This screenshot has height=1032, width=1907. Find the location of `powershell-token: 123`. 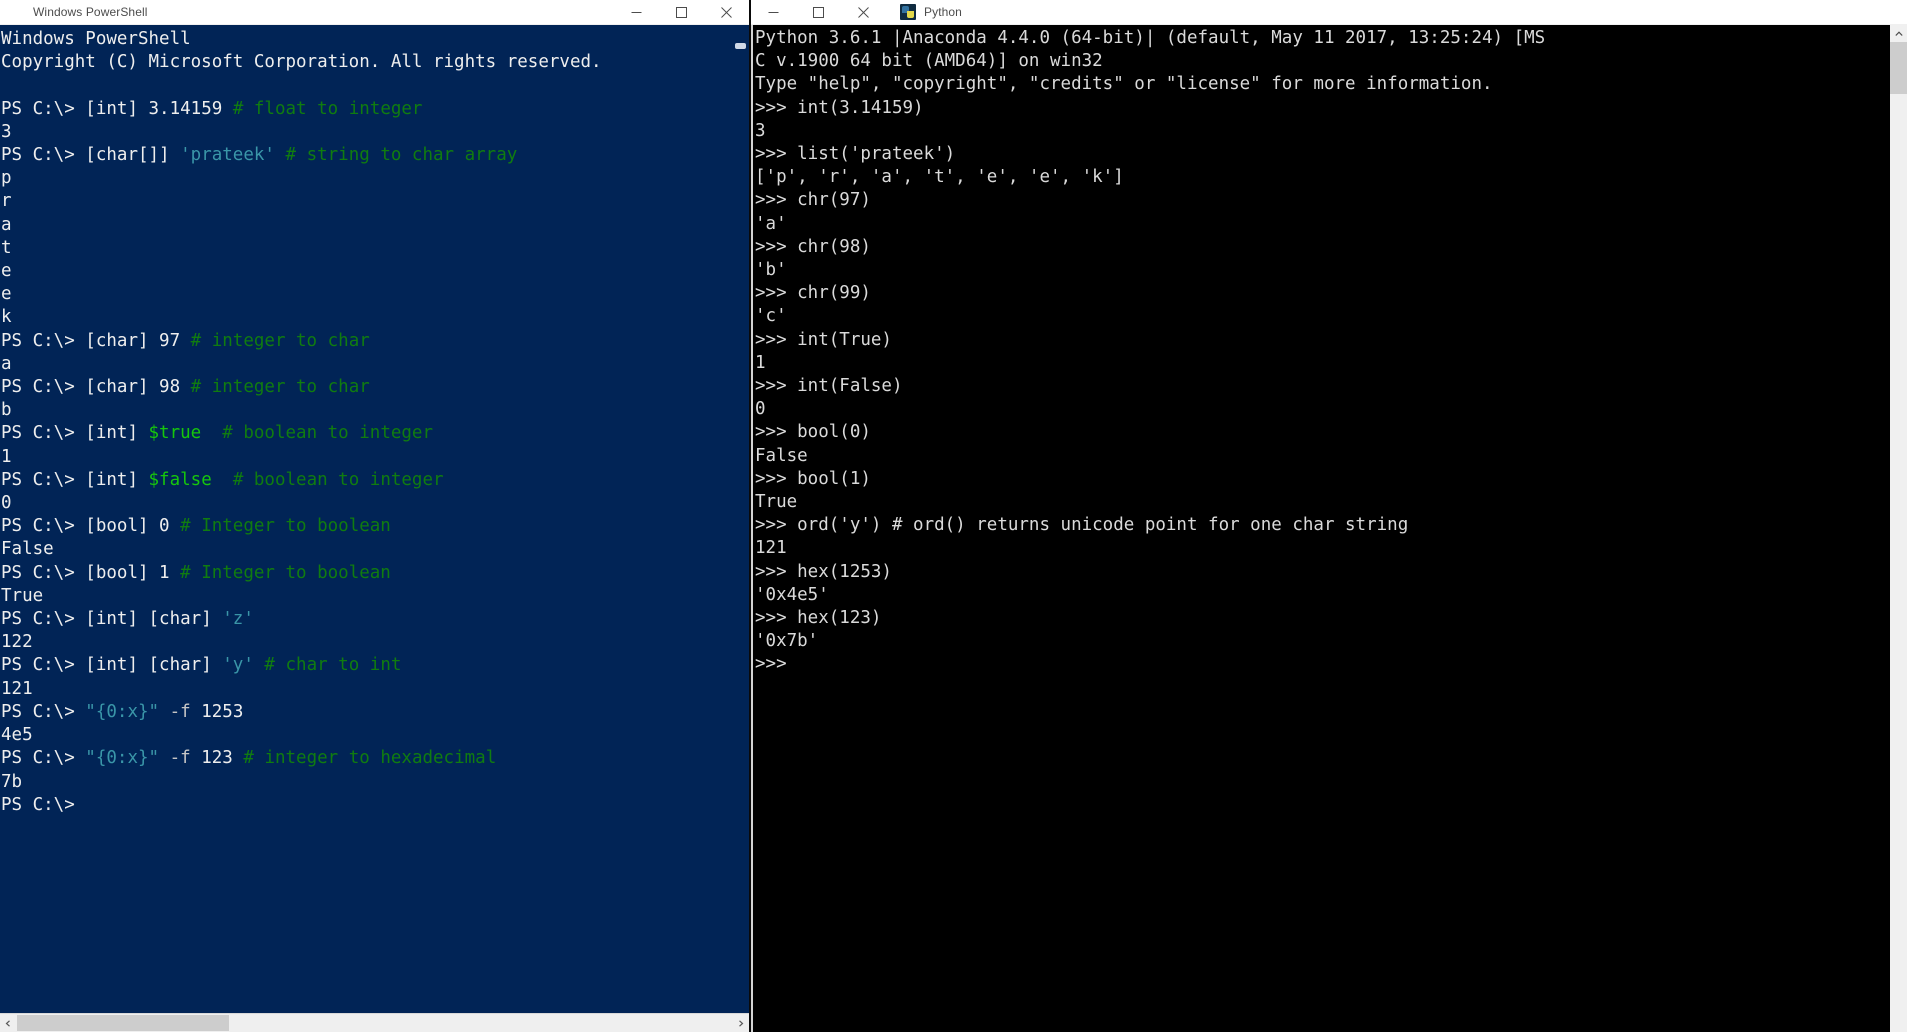

powershell-token: 123 is located at coordinates (217, 758).